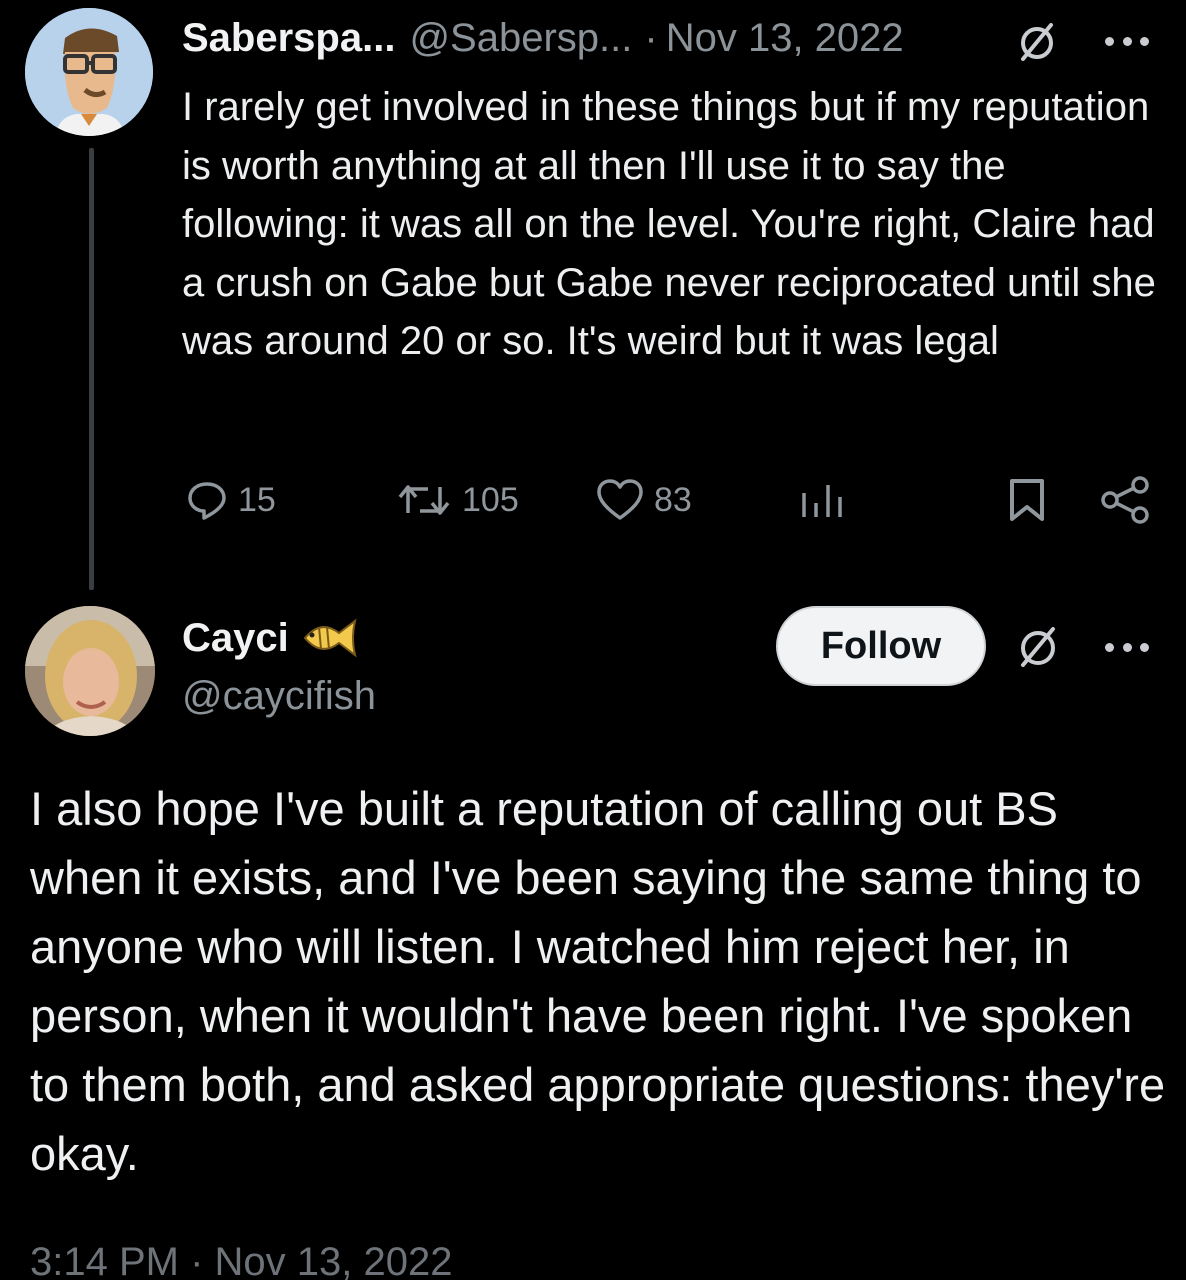 This screenshot has height=1280, width=1186. I want to click on tweet1-header: Saberspa... @Sabersp... · Nov 13, 2022, so click(543, 38).